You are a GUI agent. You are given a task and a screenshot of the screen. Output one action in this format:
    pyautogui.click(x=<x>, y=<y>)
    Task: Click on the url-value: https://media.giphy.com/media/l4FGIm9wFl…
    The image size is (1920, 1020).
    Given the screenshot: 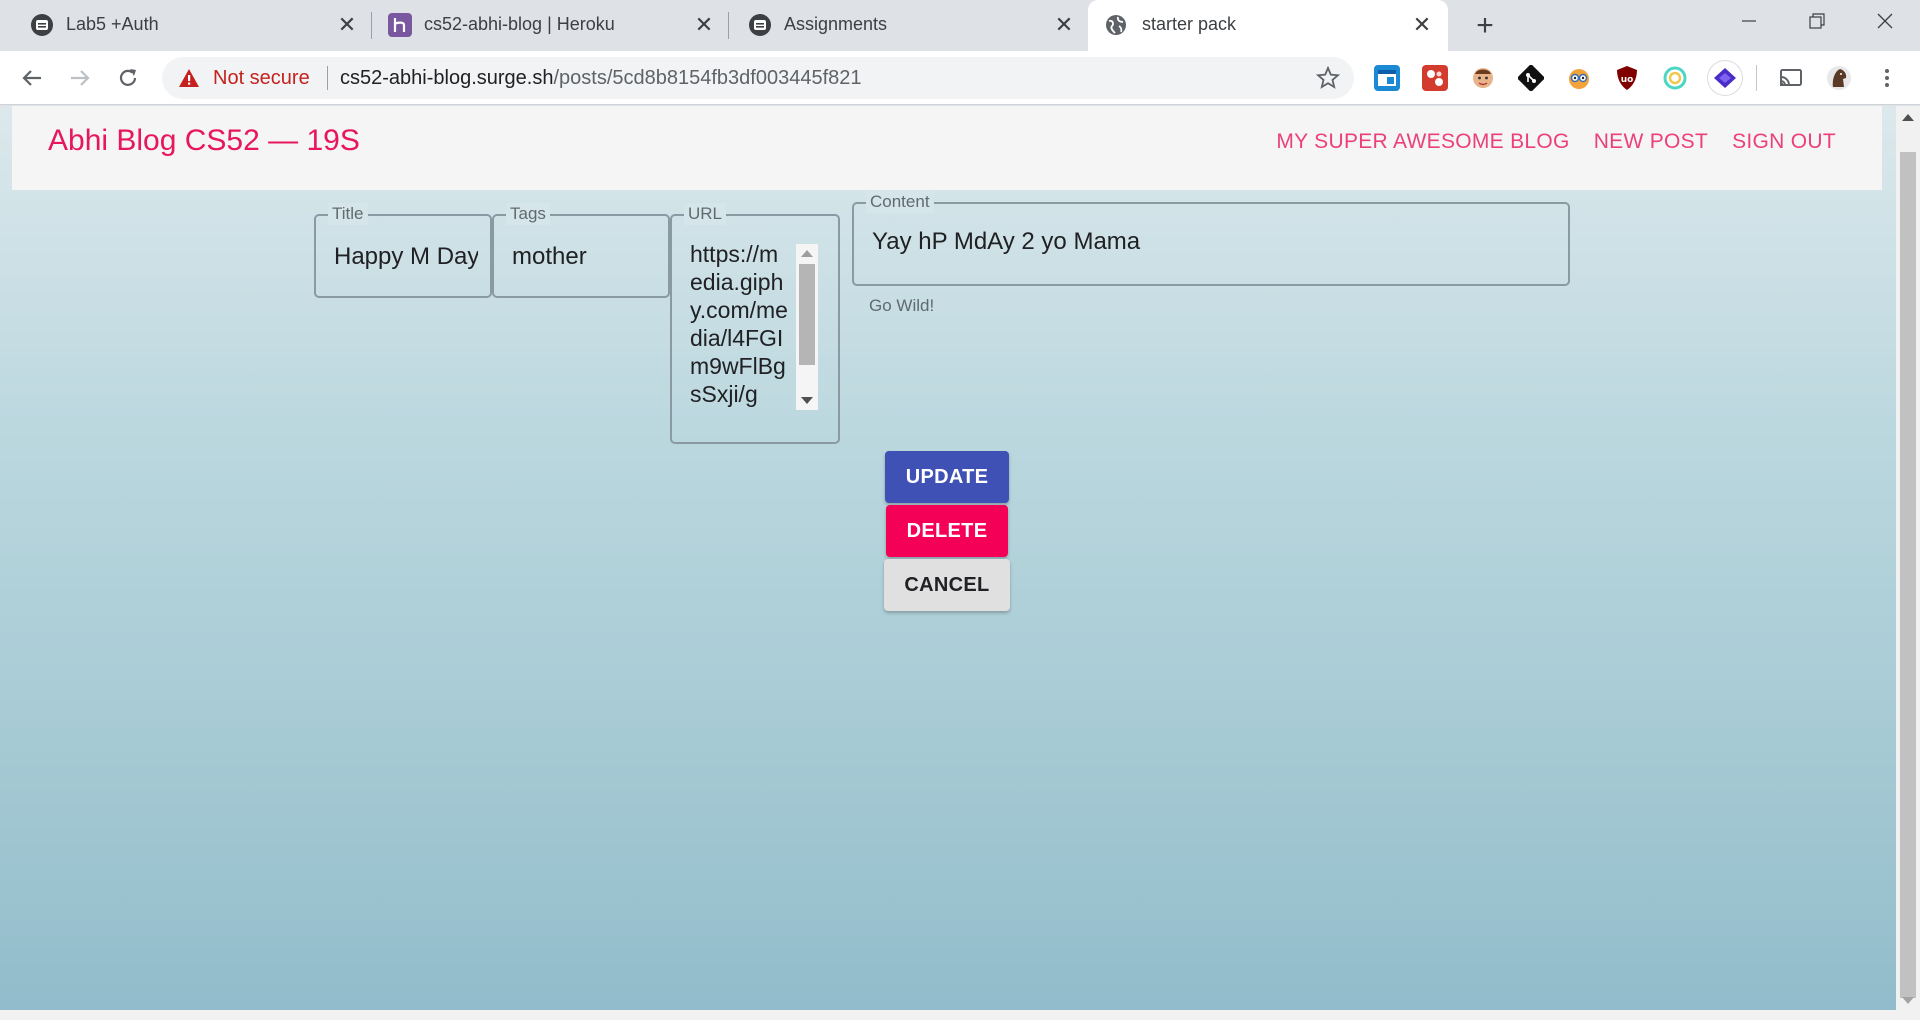 What is the action you would take?
    pyautogui.click(x=739, y=324)
    